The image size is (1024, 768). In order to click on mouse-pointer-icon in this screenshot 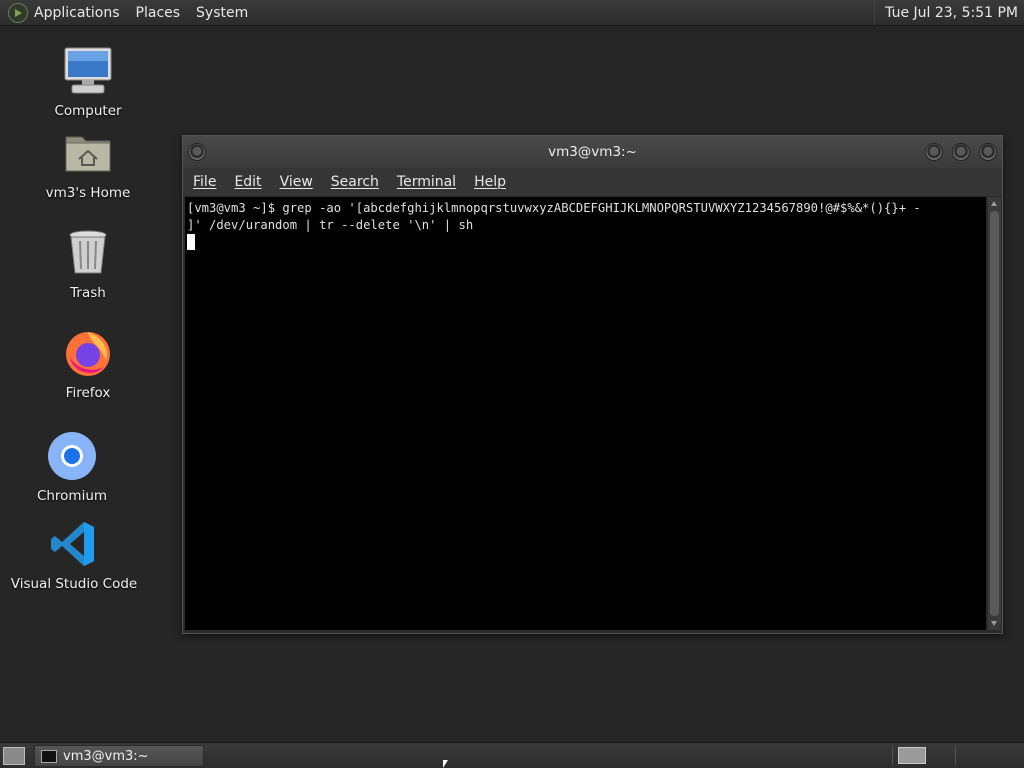, I will do `click(445, 764)`.